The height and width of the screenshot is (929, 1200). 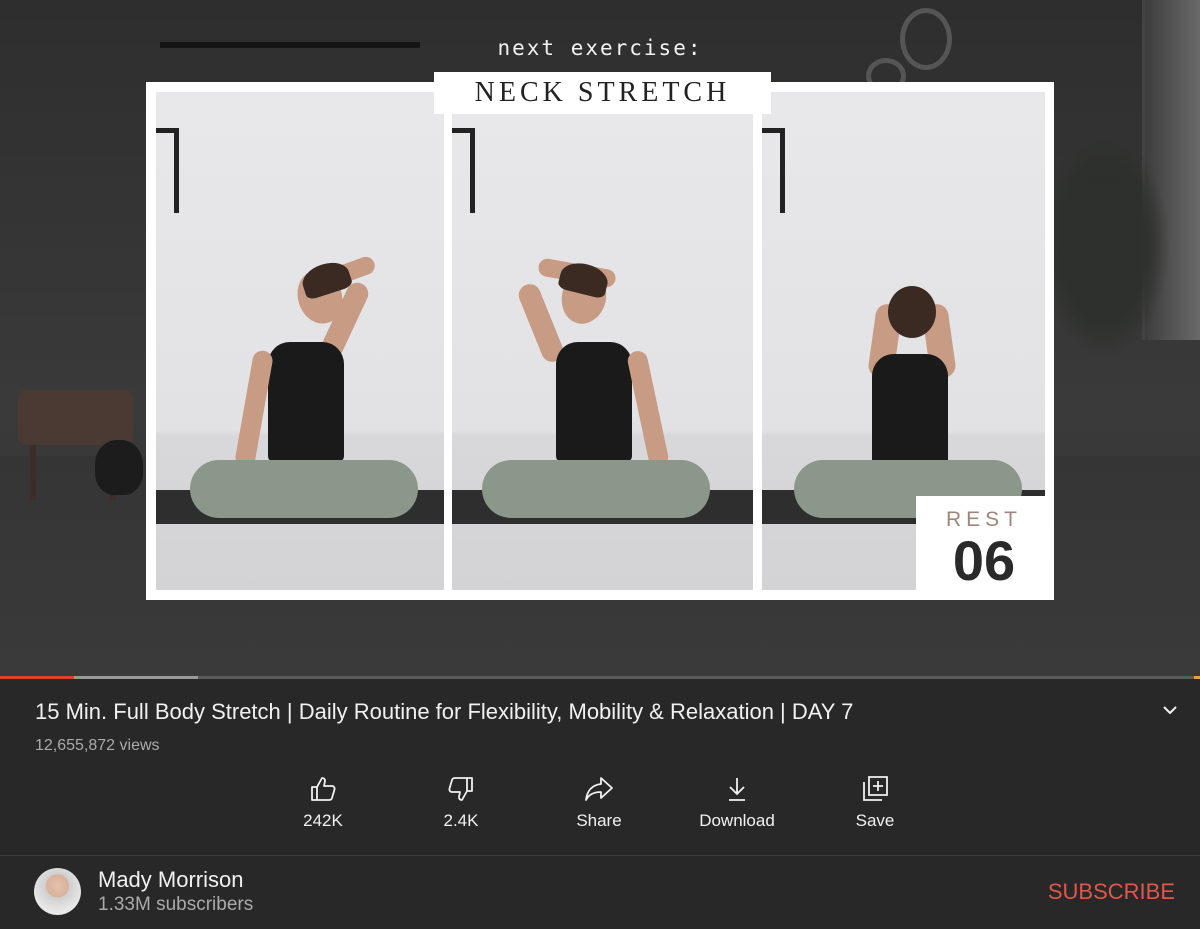 What do you see at coordinates (323, 789) in the screenshot?
I see `thumbs-up-icon` at bounding box center [323, 789].